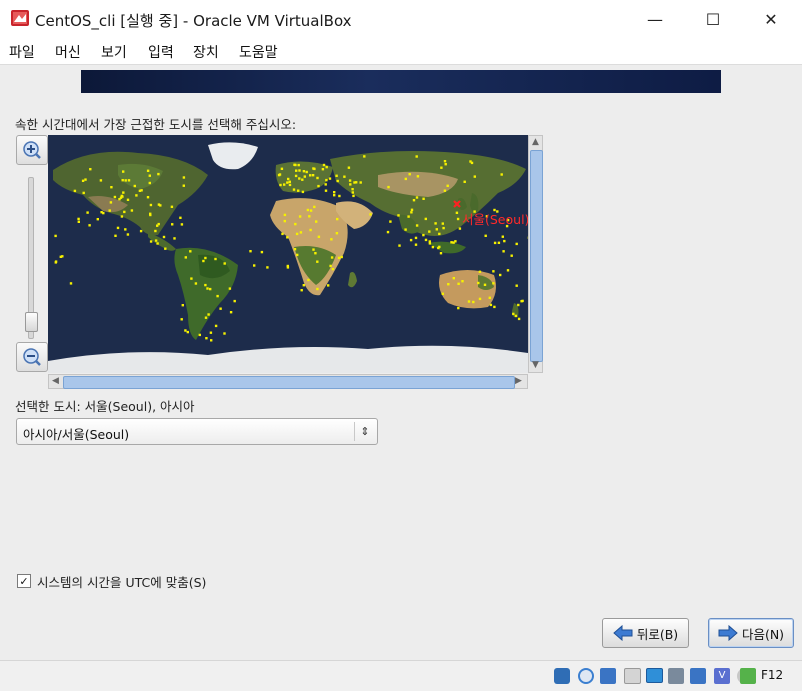 The image size is (802, 691). I want to click on network-icon, so click(632, 676).